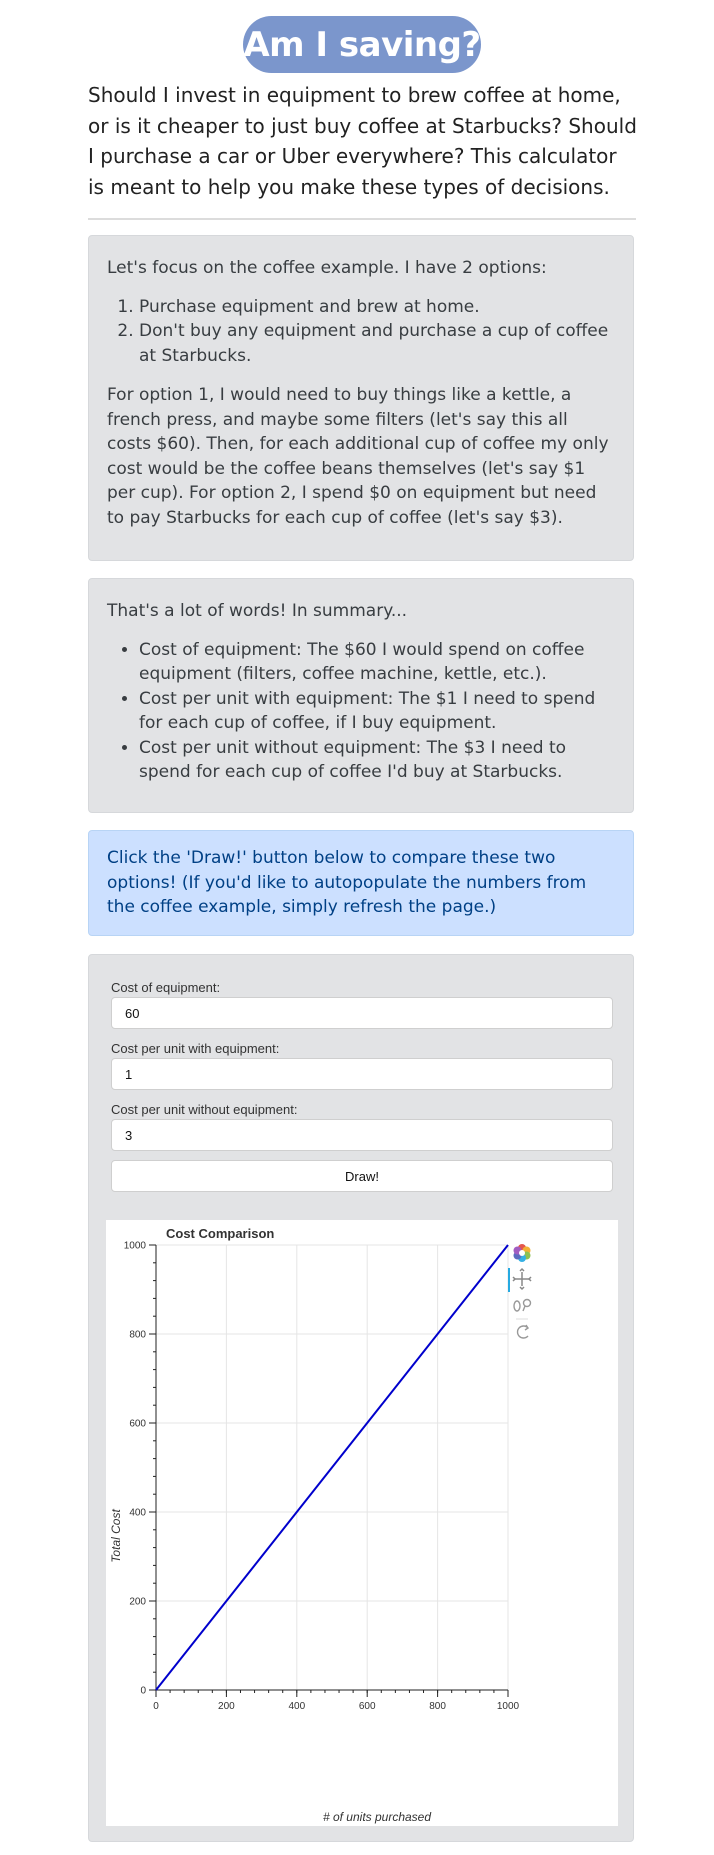 This screenshot has width=714, height=1855. What do you see at coordinates (362, 1176) in the screenshot?
I see `draw-button: Draw!` at bounding box center [362, 1176].